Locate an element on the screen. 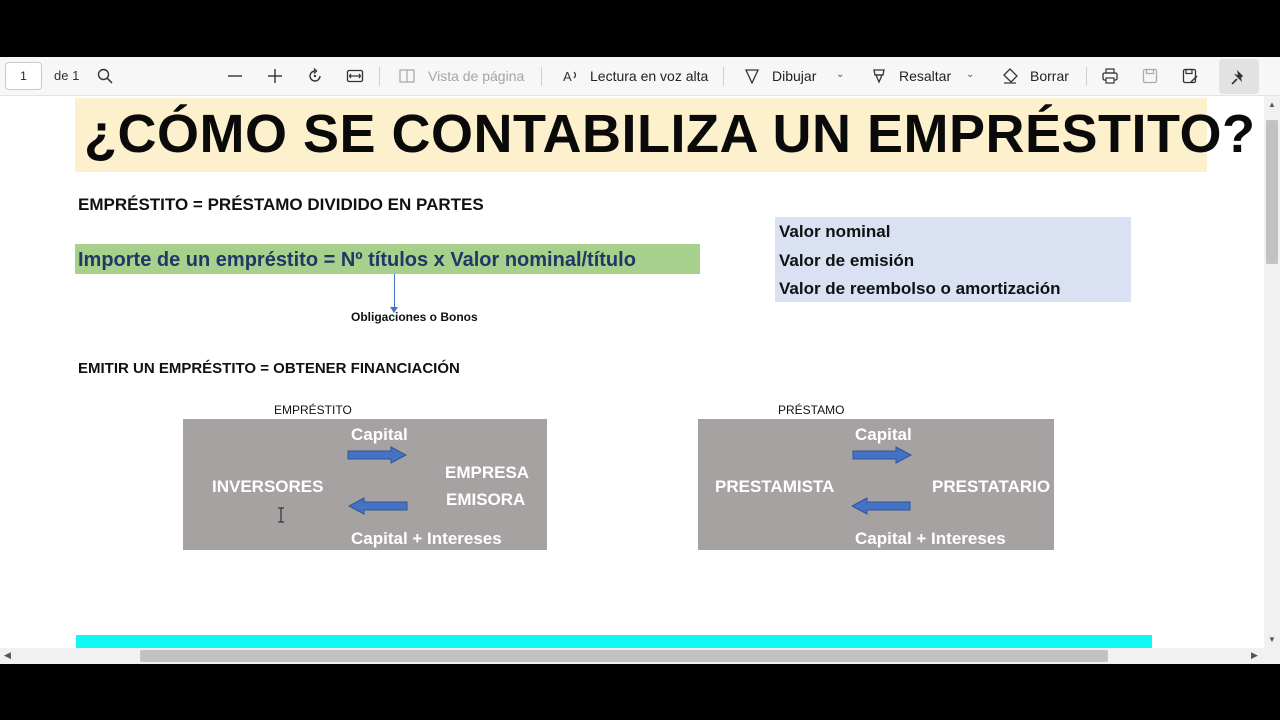 The height and width of the screenshot is (720, 1280). svg-text: A is located at coordinates (567, 76).